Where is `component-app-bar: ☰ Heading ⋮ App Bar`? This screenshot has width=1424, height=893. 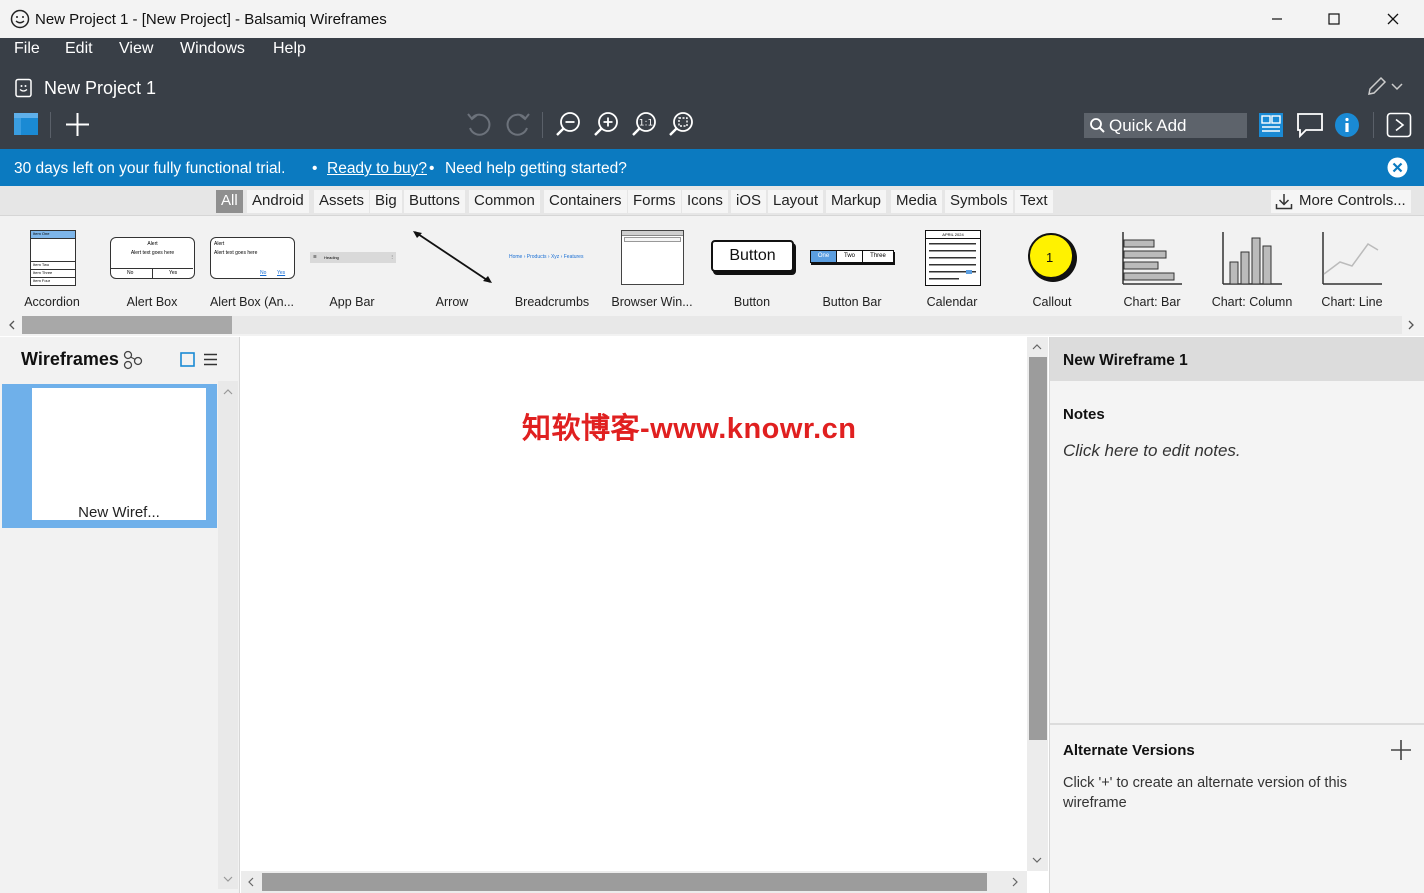 component-app-bar: ☰ Heading ⋮ App Bar is located at coordinates (352, 266).